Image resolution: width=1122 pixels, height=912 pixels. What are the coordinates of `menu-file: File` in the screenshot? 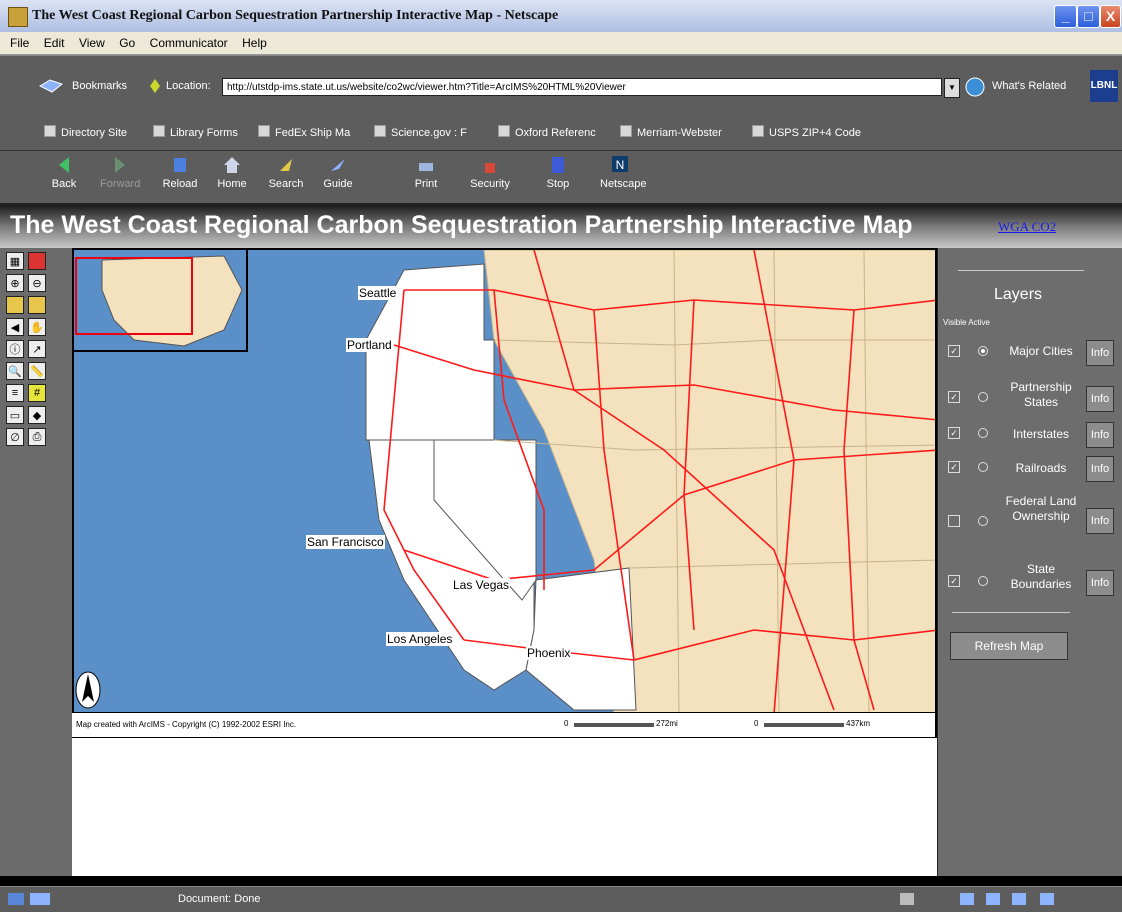 It's located at (19, 43).